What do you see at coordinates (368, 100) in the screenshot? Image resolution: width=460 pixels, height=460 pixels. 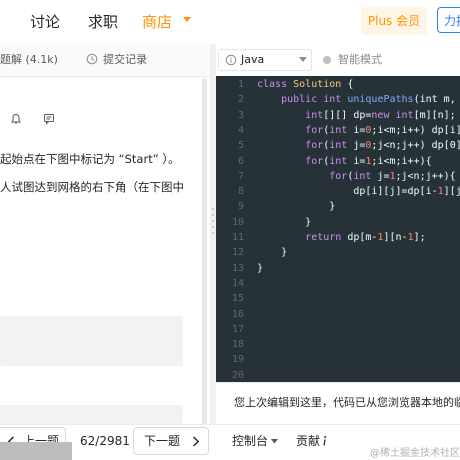 I see `code-line: public int uniquePaths(int m, int n) {` at bounding box center [368, 100].